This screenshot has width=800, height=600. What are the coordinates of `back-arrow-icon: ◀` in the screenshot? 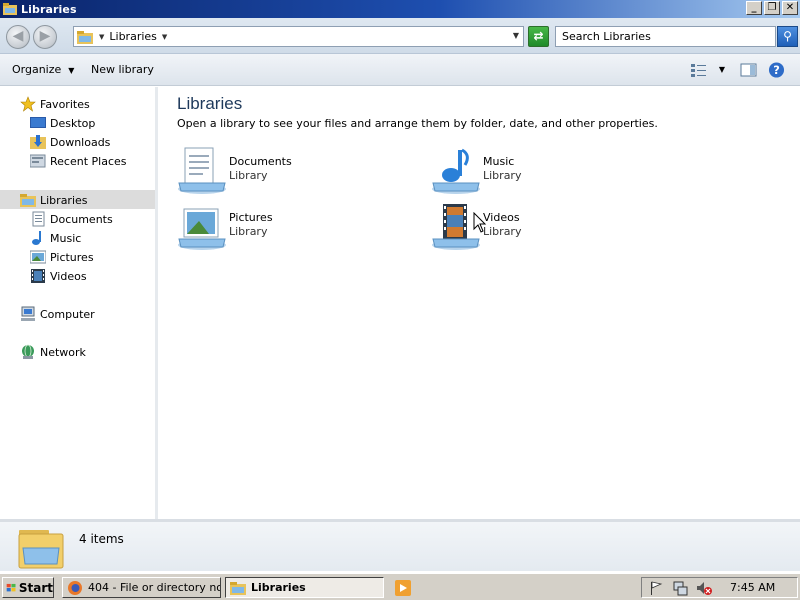 It's located at (18, 36).